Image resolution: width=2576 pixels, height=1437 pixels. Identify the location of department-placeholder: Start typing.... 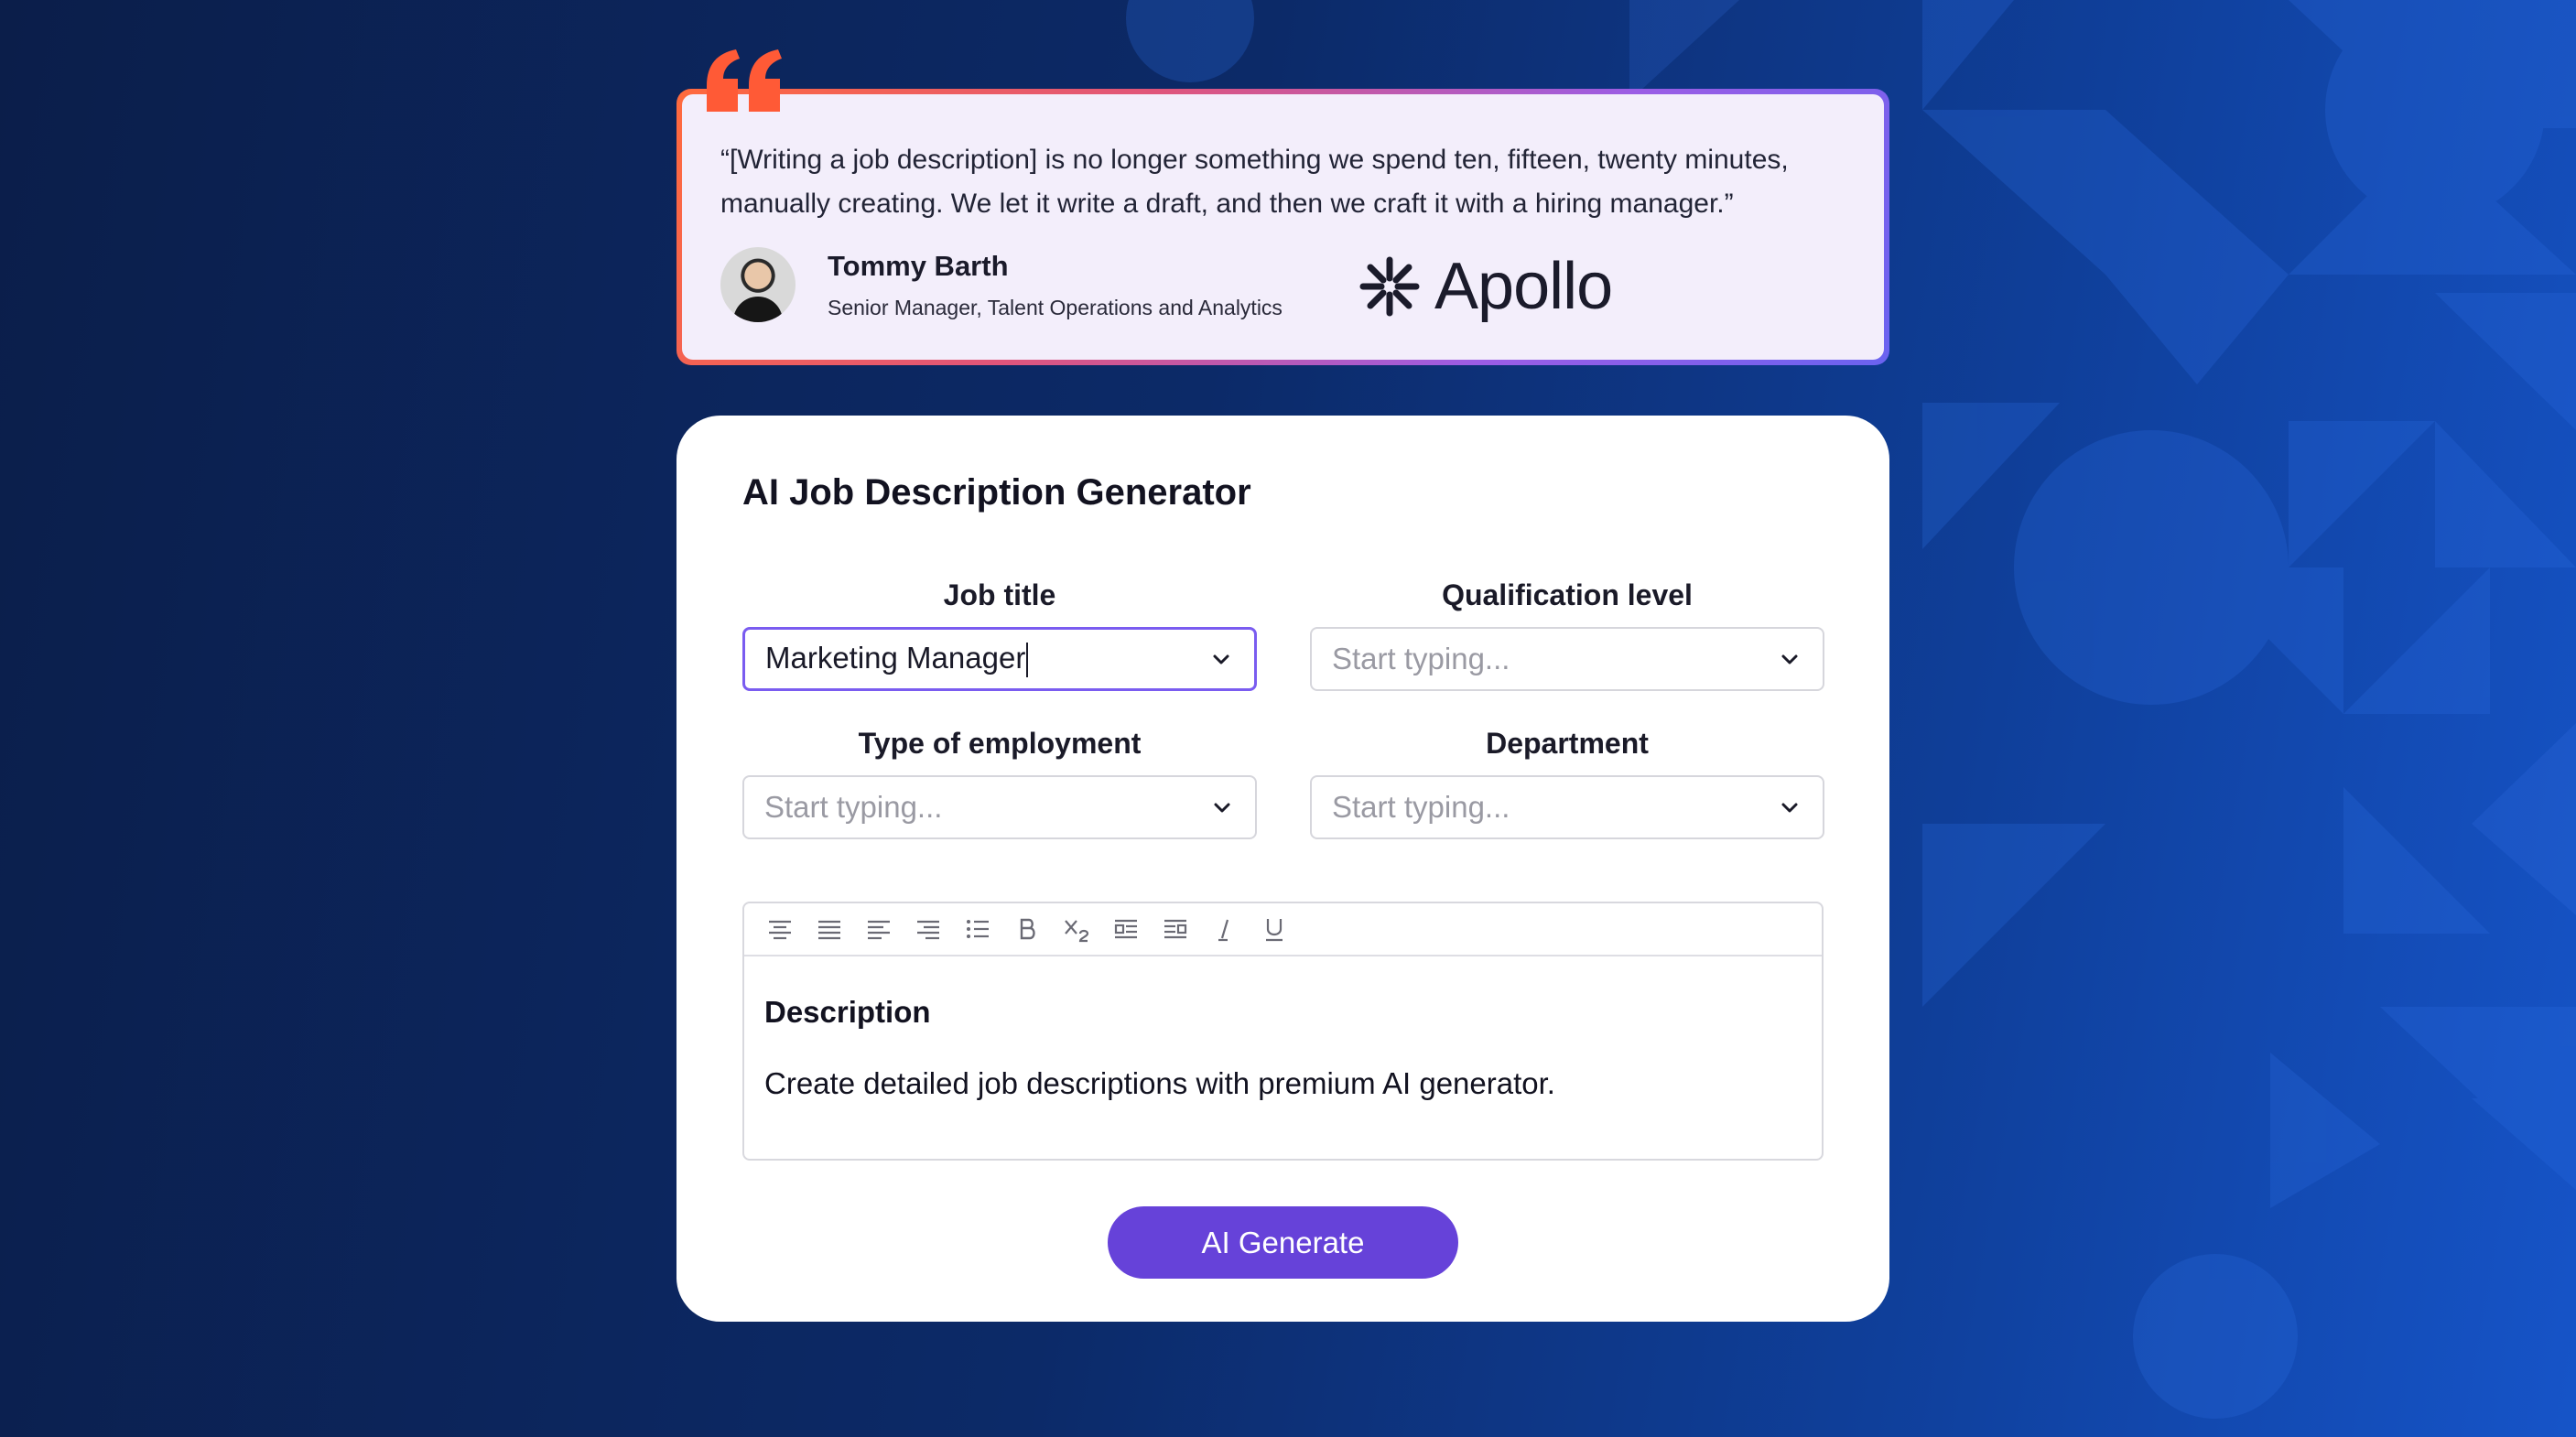
(1421, 807).